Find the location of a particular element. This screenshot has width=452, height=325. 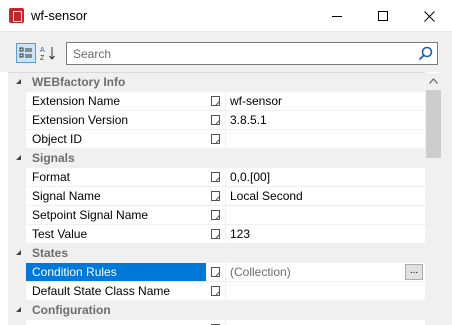

property-row-default-state-class-name: Default State Class Name is located at coordinates (216, 291).